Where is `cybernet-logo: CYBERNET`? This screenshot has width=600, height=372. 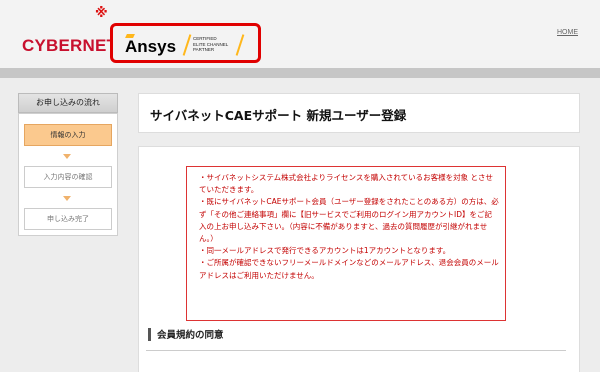 cybernet-logo: CYBERNET is located at coordinates (69, 46).